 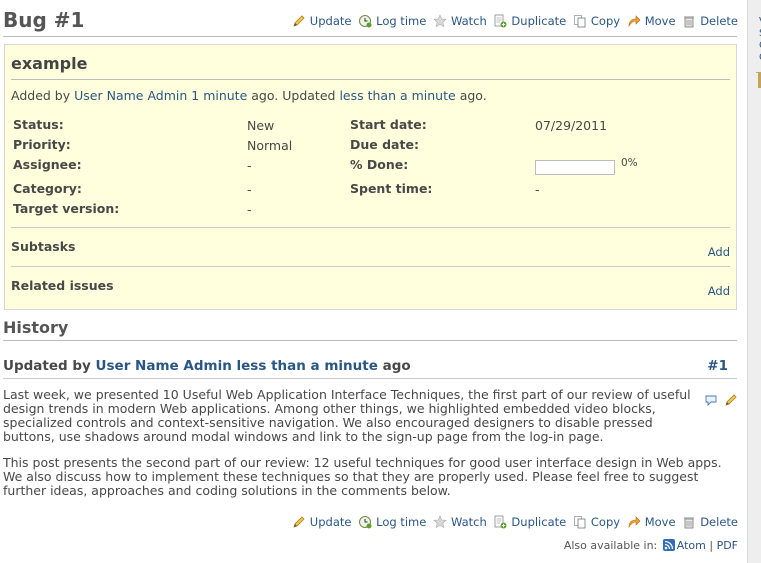 I want to click on copy-action-bottom: Copy, so click(x=596, y=522).